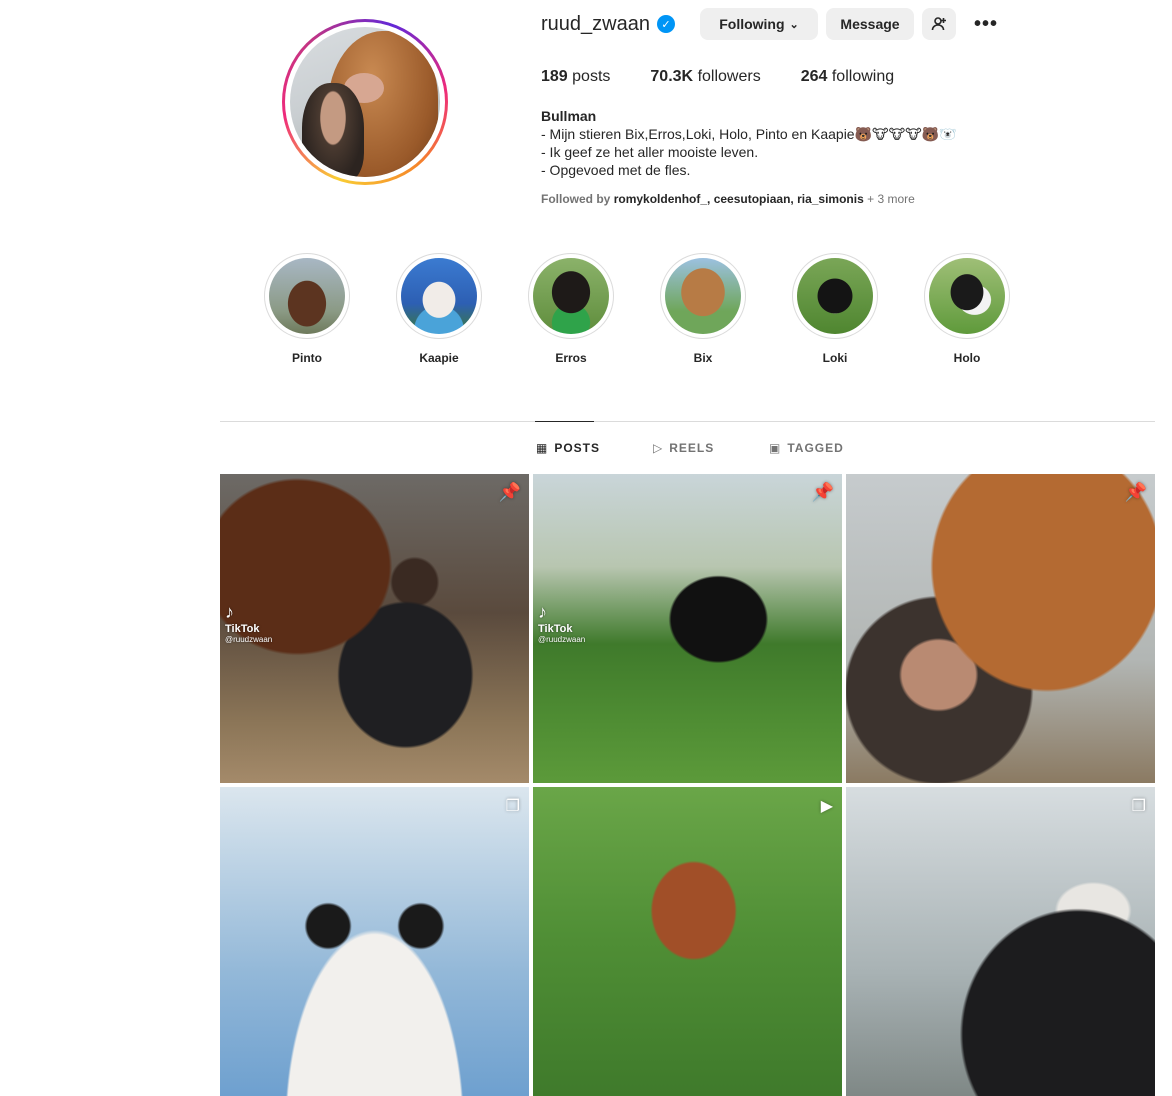 The height and width of the screenshot is (1096, 1172). I want to click on story-highlight-holo: Holo, so click(967, 309).